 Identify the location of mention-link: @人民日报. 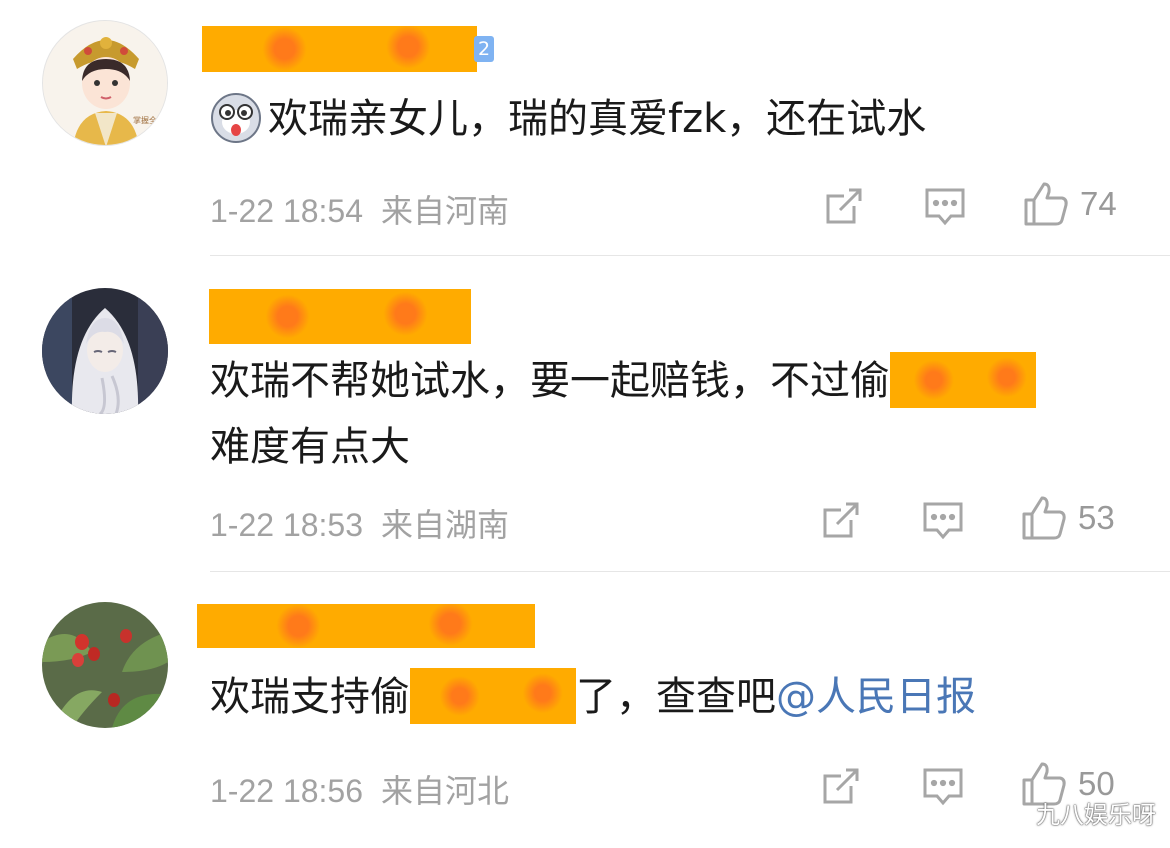
(876, 697).